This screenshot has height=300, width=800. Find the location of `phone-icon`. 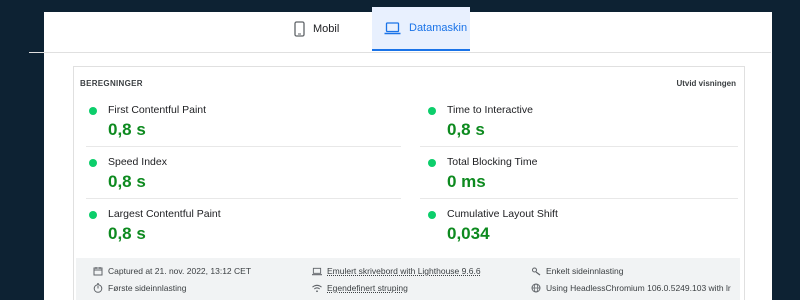

phone-icon is located at coordinates (299, 29).